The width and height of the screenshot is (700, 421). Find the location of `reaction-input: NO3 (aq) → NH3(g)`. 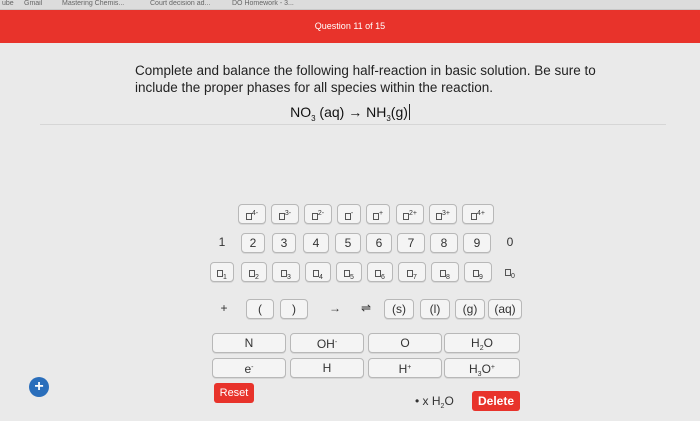

reaction-input: NO3 (aq) → NH3(g) is located at coordinates (350, 113).